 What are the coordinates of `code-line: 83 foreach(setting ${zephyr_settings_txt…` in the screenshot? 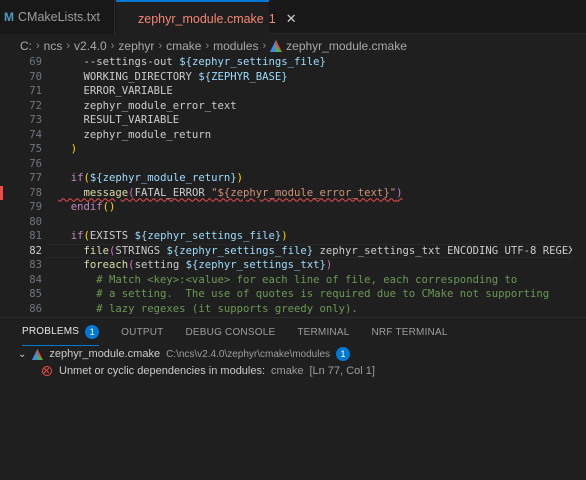 It's located at (293, 265).